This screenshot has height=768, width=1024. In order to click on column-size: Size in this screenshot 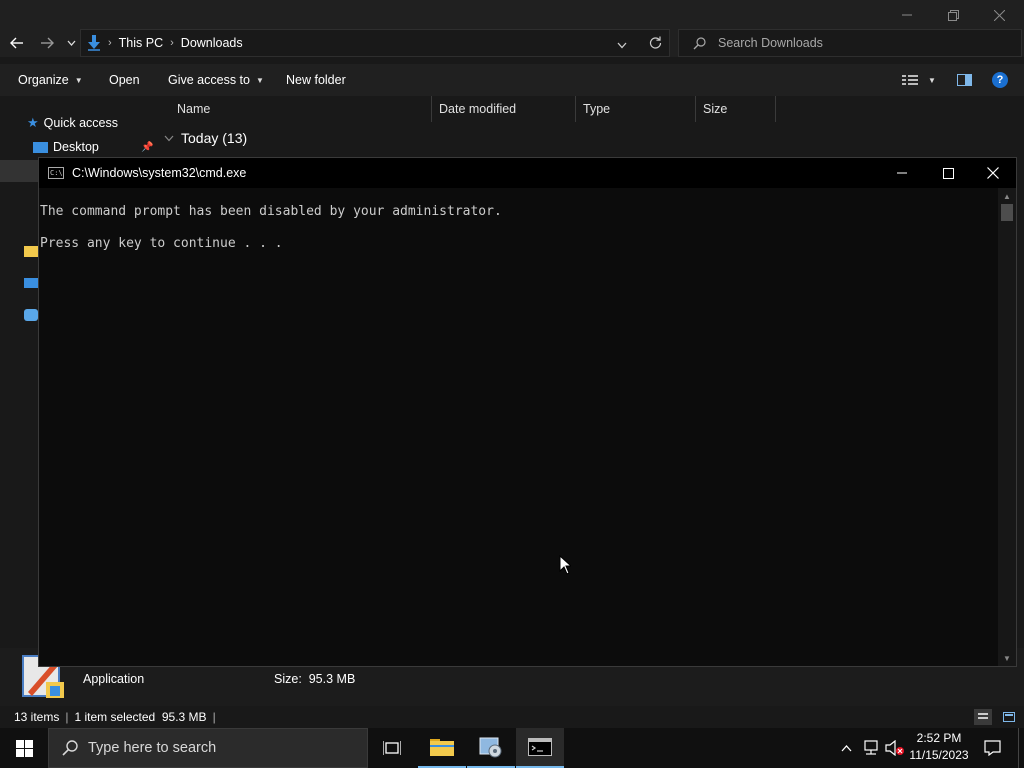, I will do `click(736, 109)`.